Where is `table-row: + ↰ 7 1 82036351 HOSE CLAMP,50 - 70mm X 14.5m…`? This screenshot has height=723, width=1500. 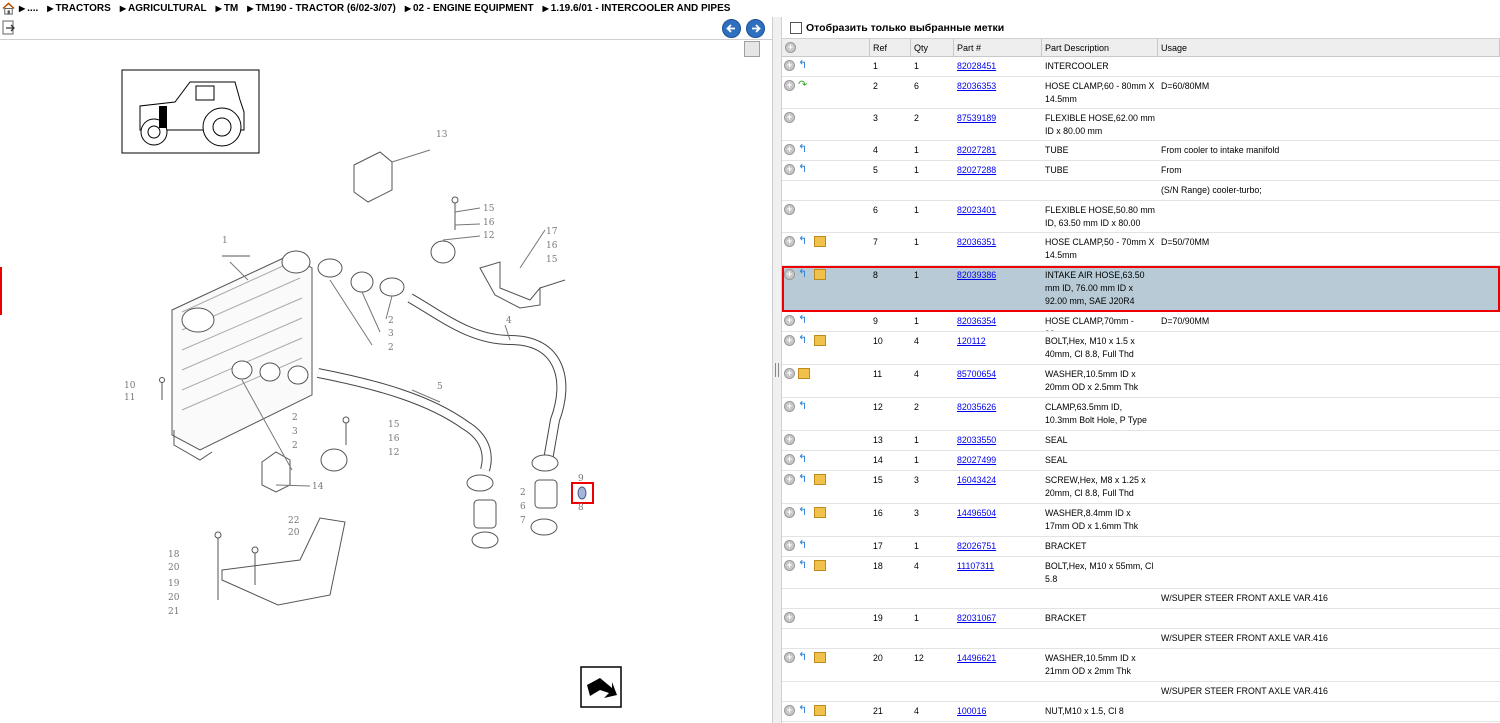 table-row: + ↰ 7 1 82036351 HOSE CLAMP,50 - 70mm X 14.5m… is located at coordinates (1141, 249).